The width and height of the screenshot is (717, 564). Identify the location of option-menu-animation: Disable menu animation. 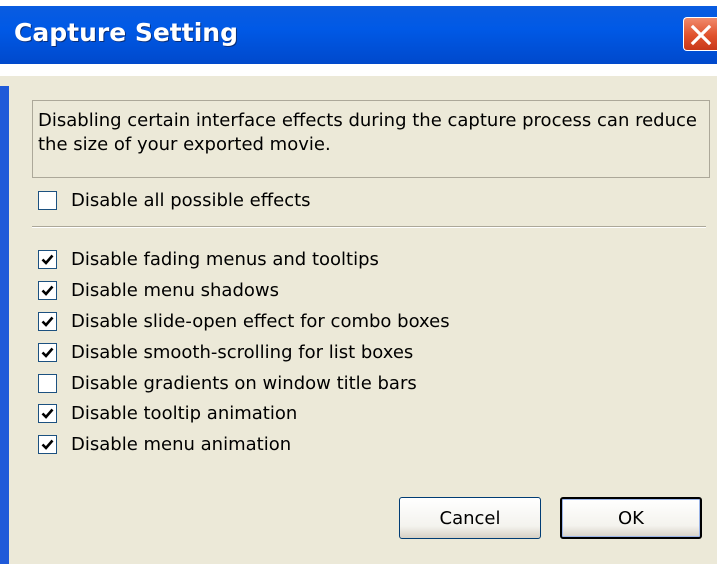
(164, 444).